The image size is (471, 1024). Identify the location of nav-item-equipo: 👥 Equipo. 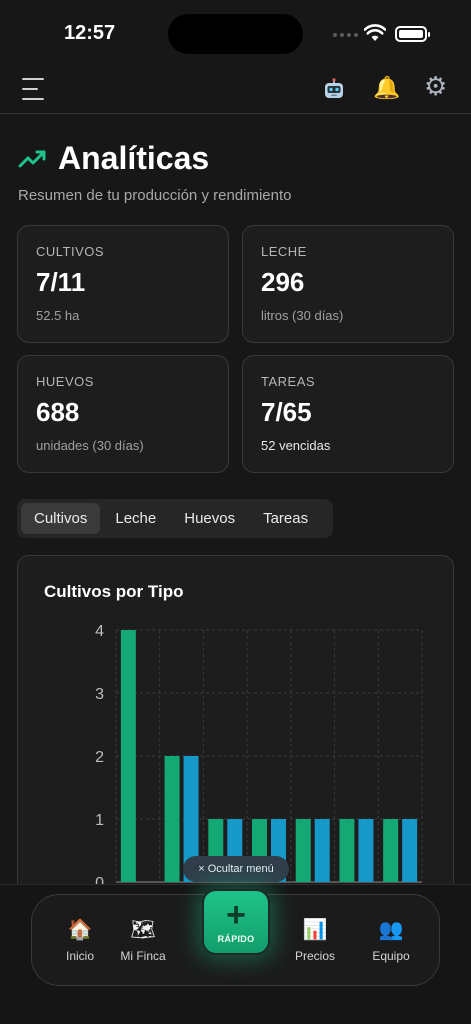
(391, 940).